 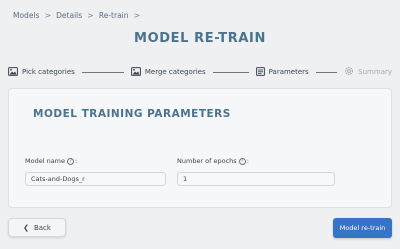 What do you see at coordinates (256, 179) in the screenshot?
I see `epochs-input` at bounding box center [256, 179].